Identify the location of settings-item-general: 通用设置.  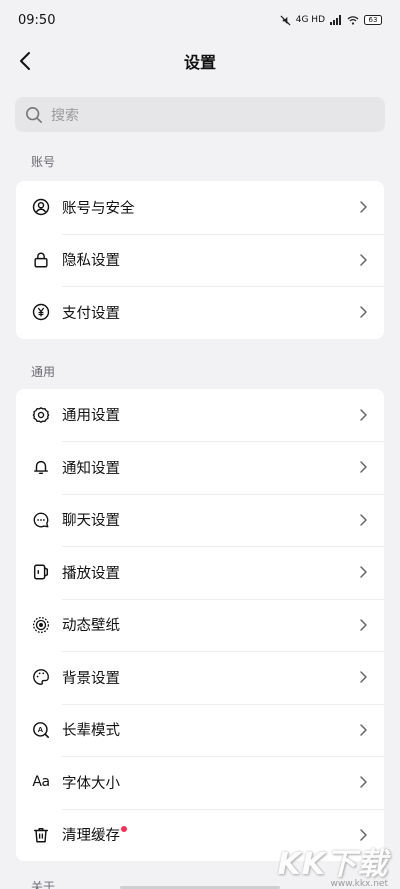
(200, 415).